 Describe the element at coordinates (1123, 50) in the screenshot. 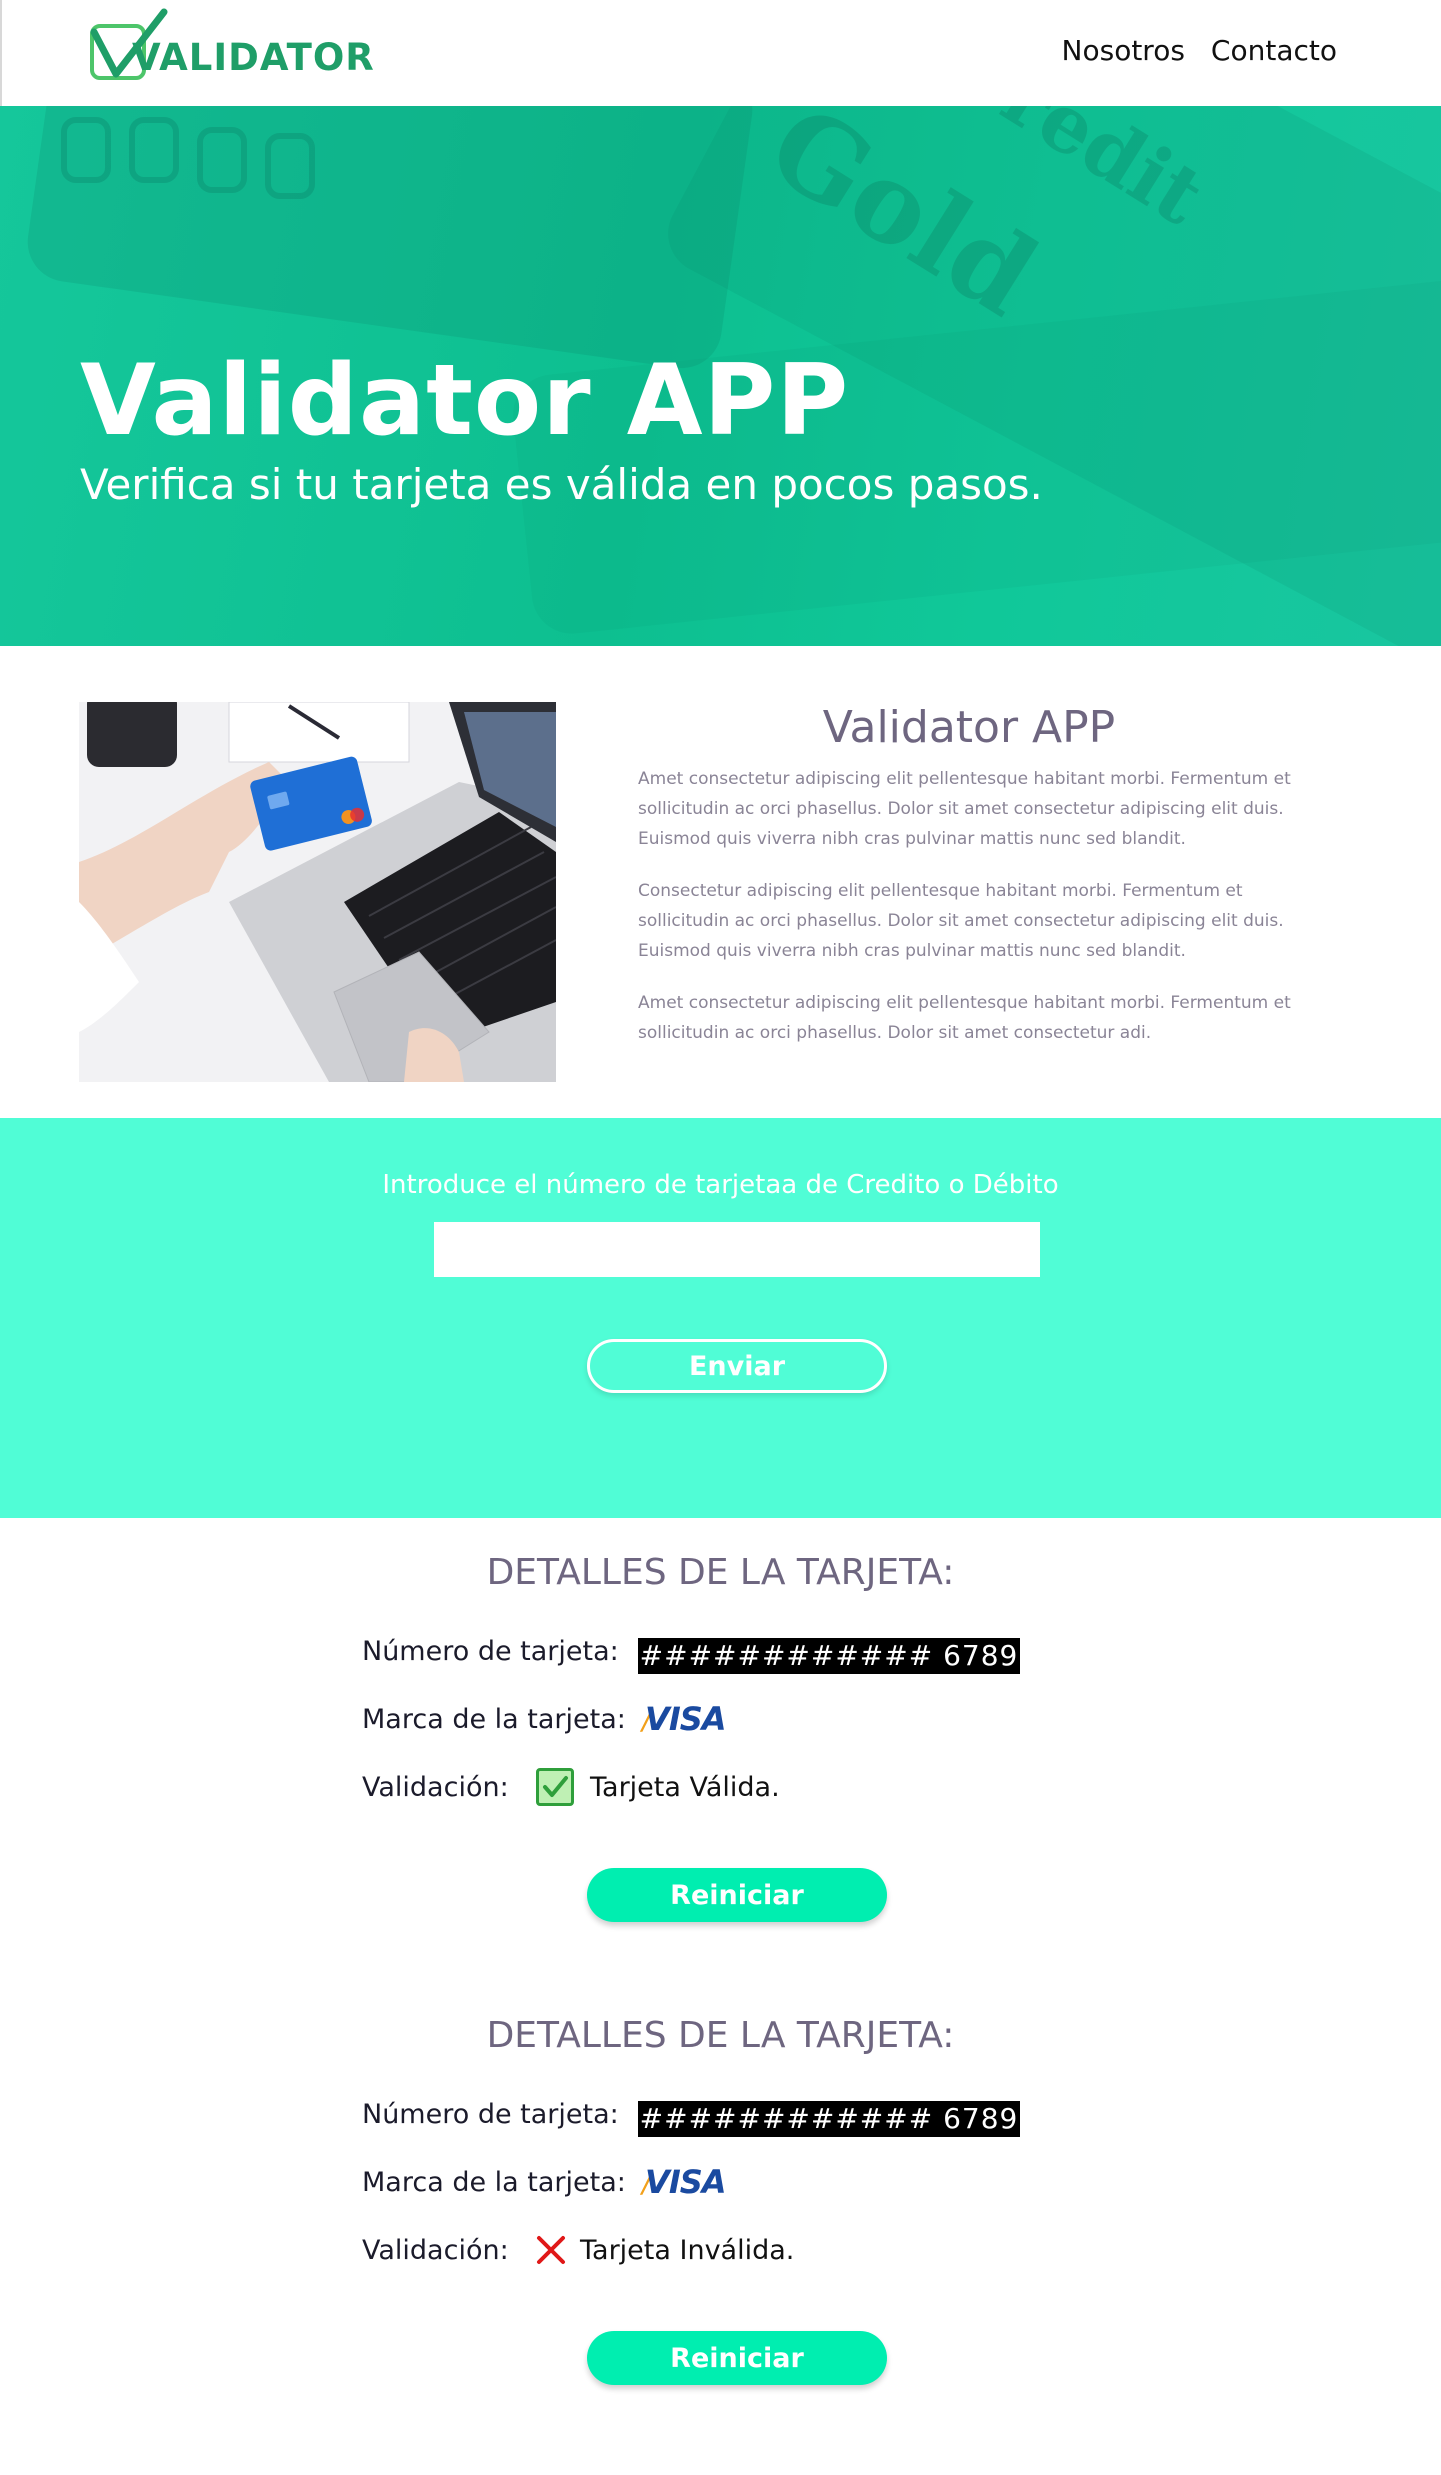

I see `nav-link-nosotros: Nosotros` at that location.